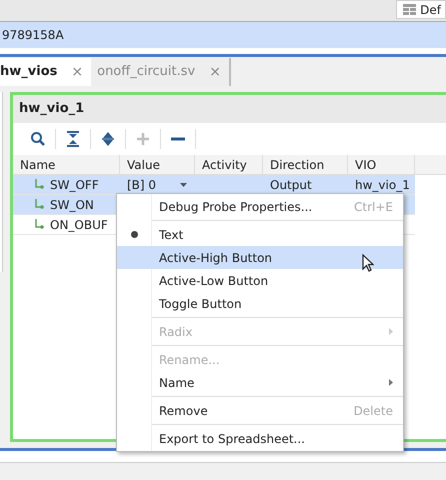 Image resolution: width=446 pixels, height=480 pixels. What do you see at coordinates (108, 139) in the screenshot?
I see `expand-all-icon` at bounding box center [108, 139].